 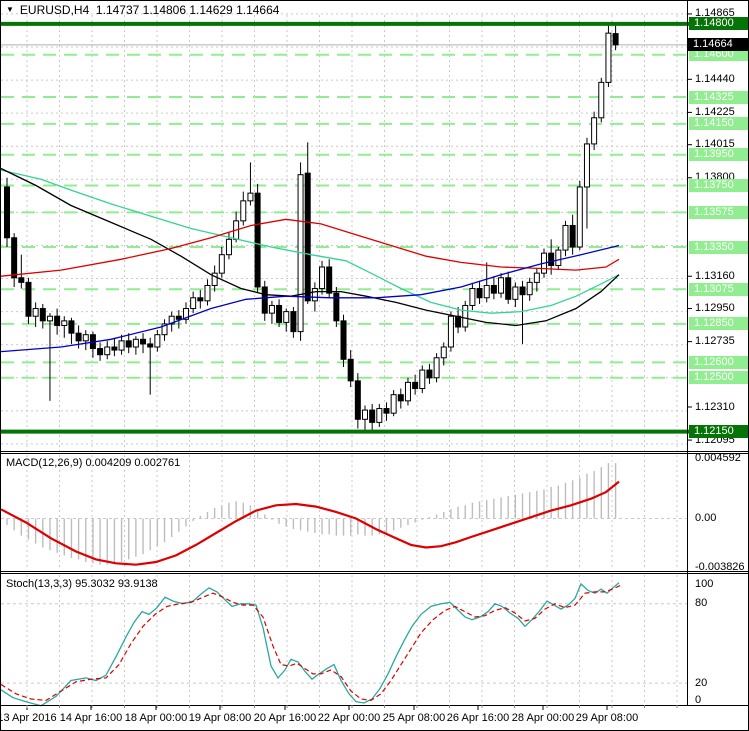 I want to click on macd-signal-line, so click(x=310, y=523).